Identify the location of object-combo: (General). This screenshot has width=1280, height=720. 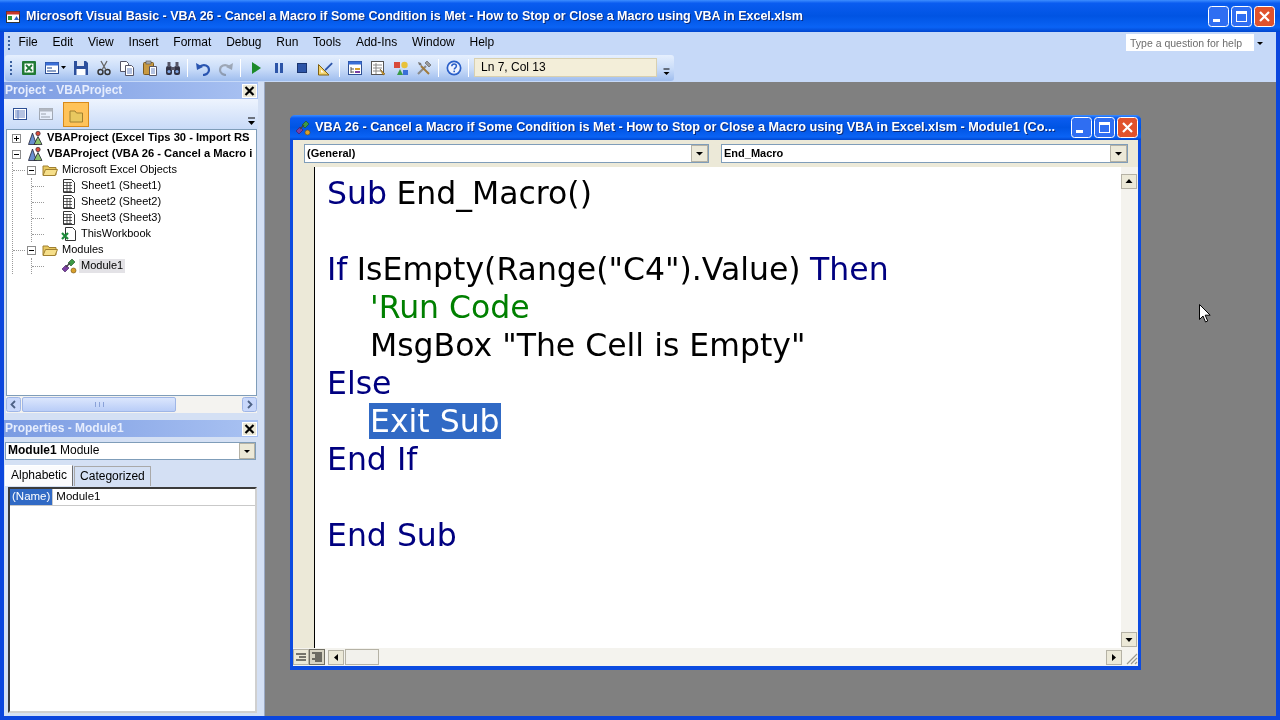
(506, 153).